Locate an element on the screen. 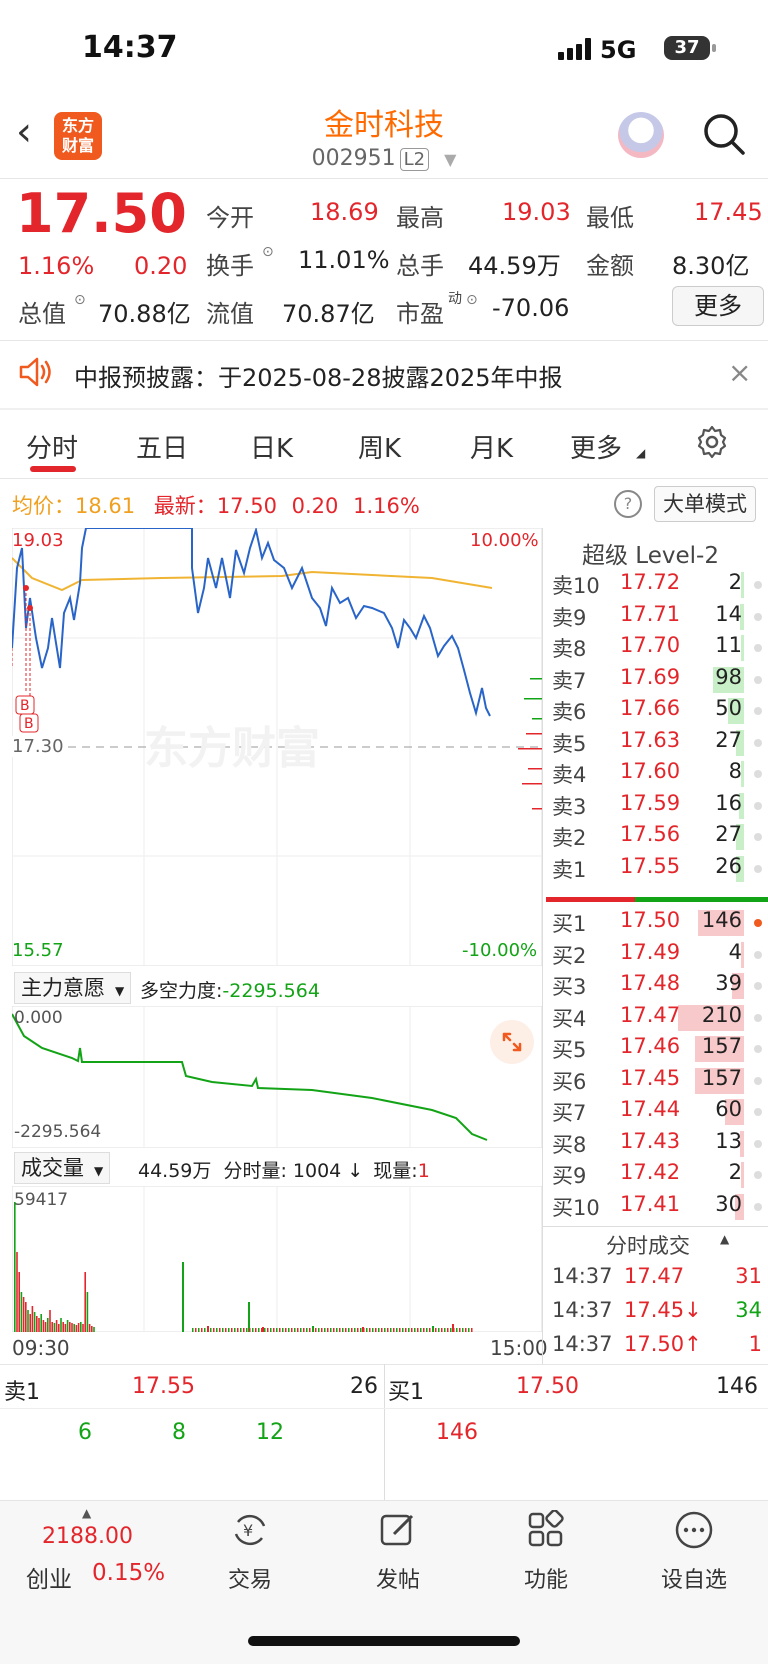 The image size is (768, 1664). level-volume: 157 is located at coordinates (721, 1046).